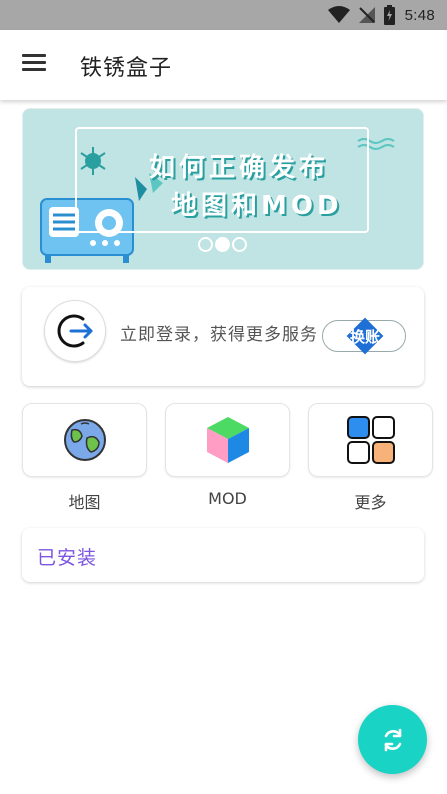  Describe the element at coordinates (223, 65) in the screenshot. I see `app-bar: 铁锈盒子` at that location.